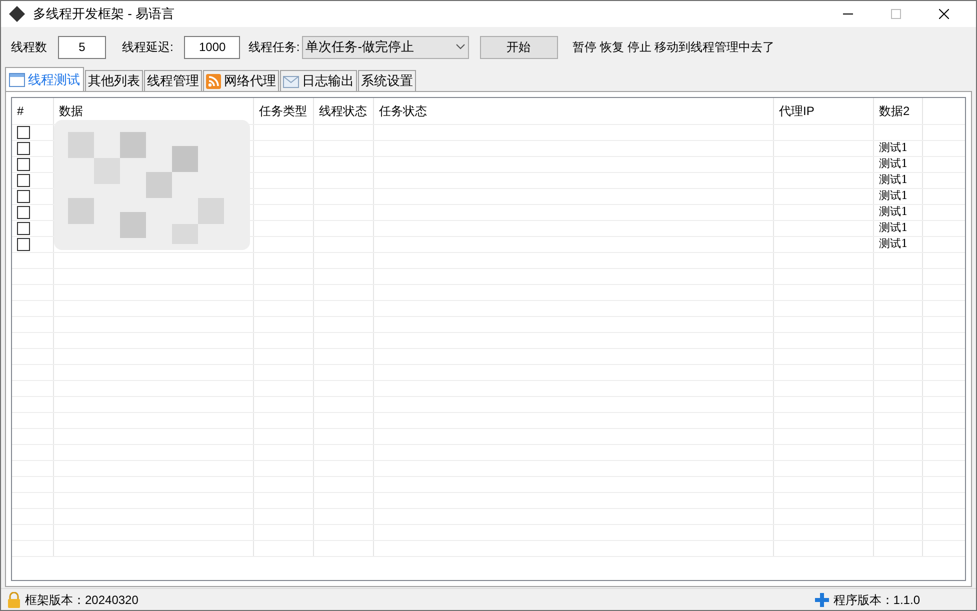 The width and height of the screenshot is (977, 611). Describe the element at coordinates (876, 600) in the screenshot. I see `program-version: 程序版本：1.1.0` at that location.